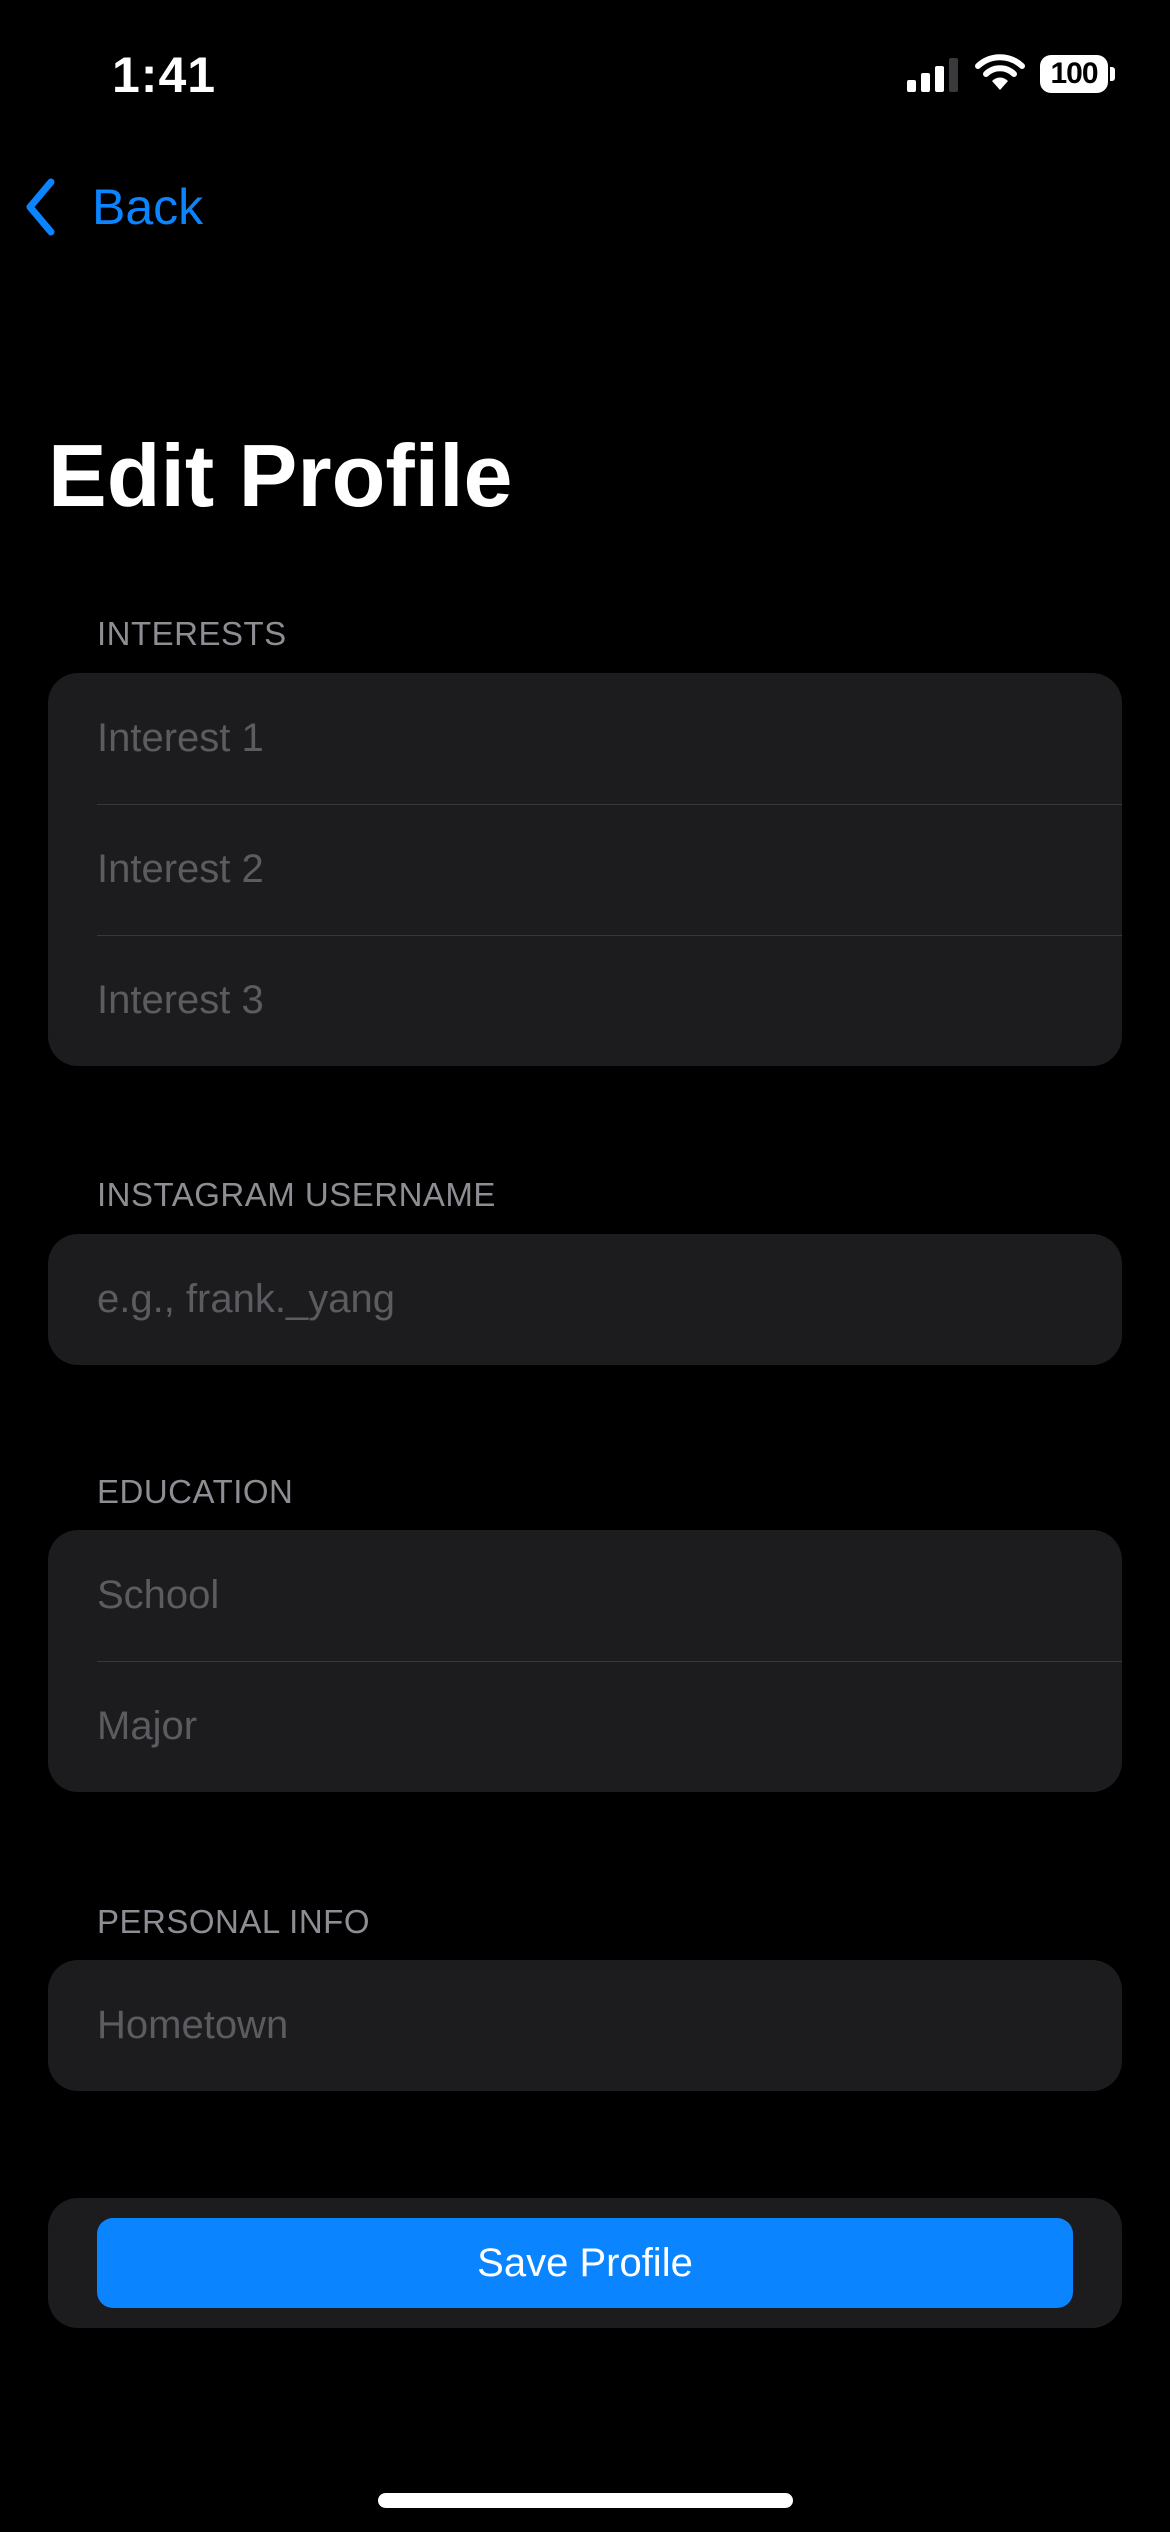 The width and height of the screenshot is (1170, 2532). I want to click on cellular-signal-icon, so click(933, 75).